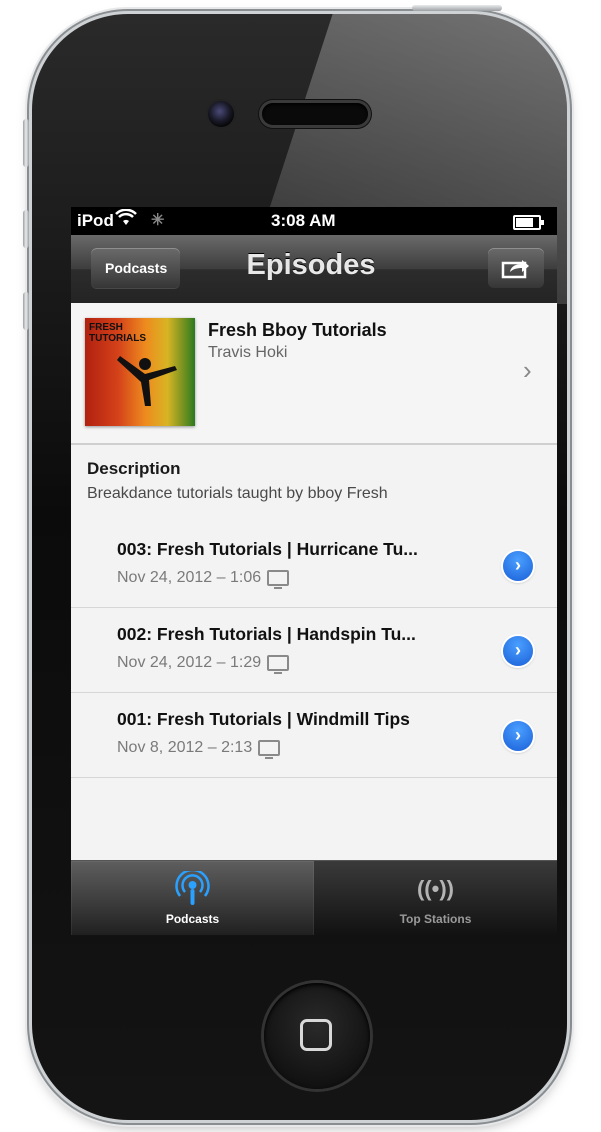 The width and height of the screenshot is (601, 1132). I want to click on home-square-icon, so click(316, 1035).